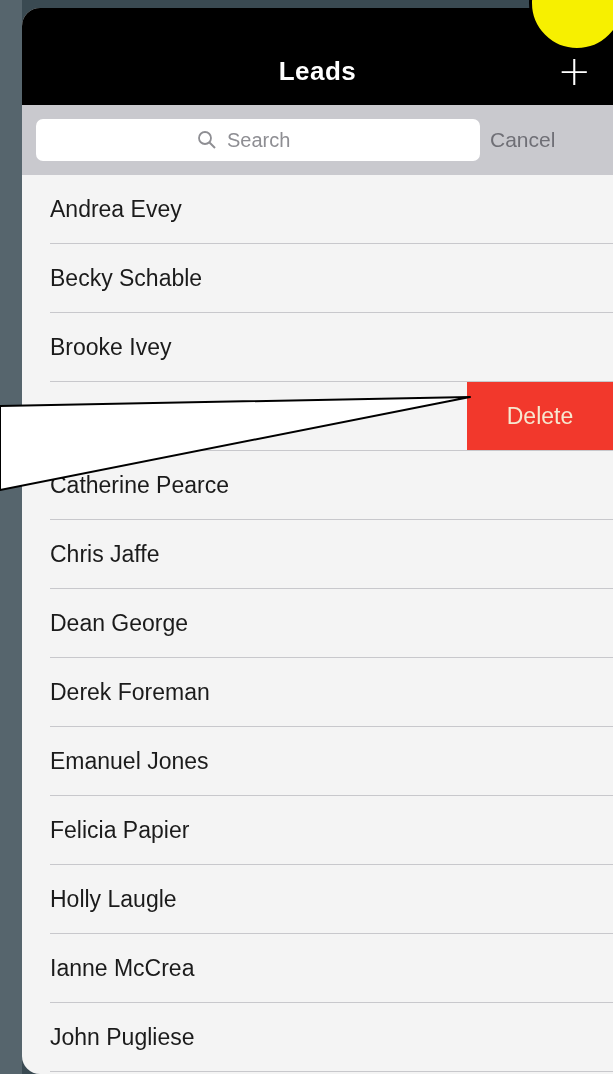  Describe the element at coordinates (120, 830) in the screenshot. I see `lead-name: Felicia Papier` at that location.